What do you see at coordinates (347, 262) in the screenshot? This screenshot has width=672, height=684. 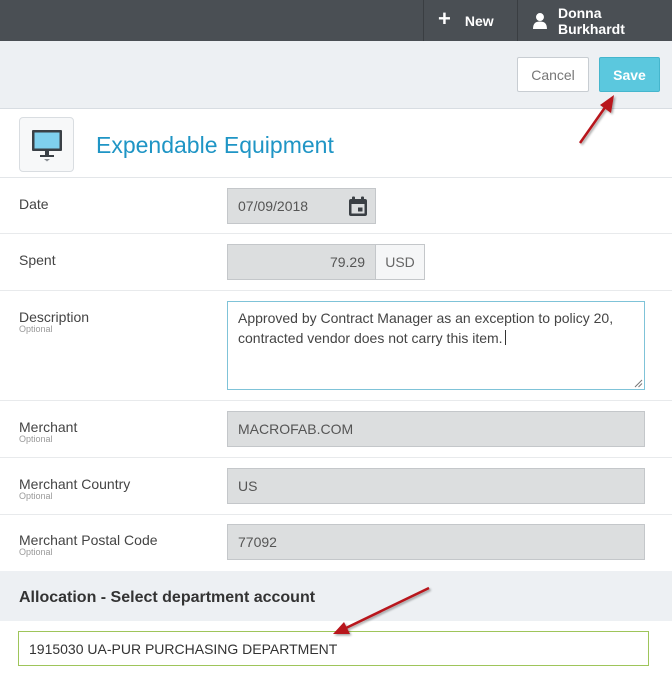 I see `spent-value: 79.29` at bounding box center [347, 262].